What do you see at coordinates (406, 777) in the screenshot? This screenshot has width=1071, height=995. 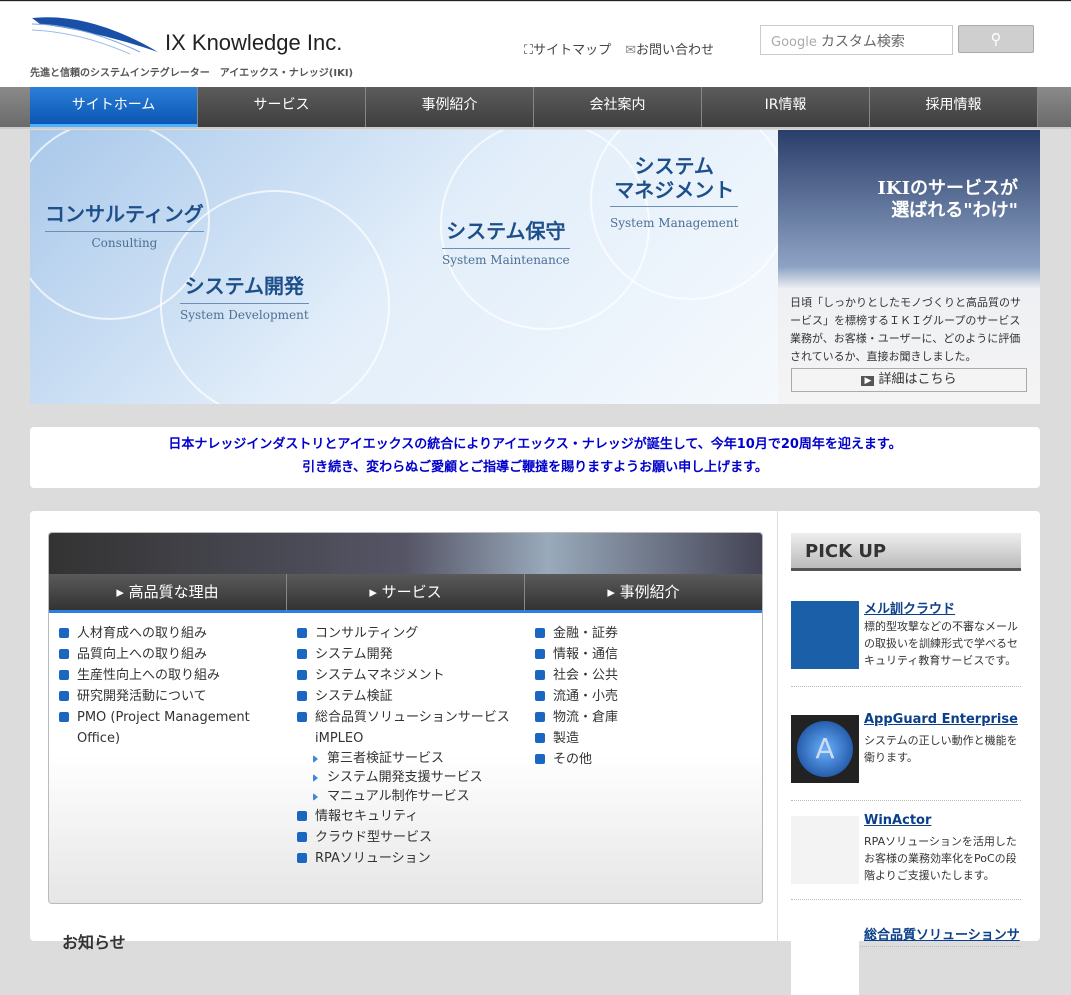 I see `menu-link: システム開発支援サービス` at bounding box center [406, 777].